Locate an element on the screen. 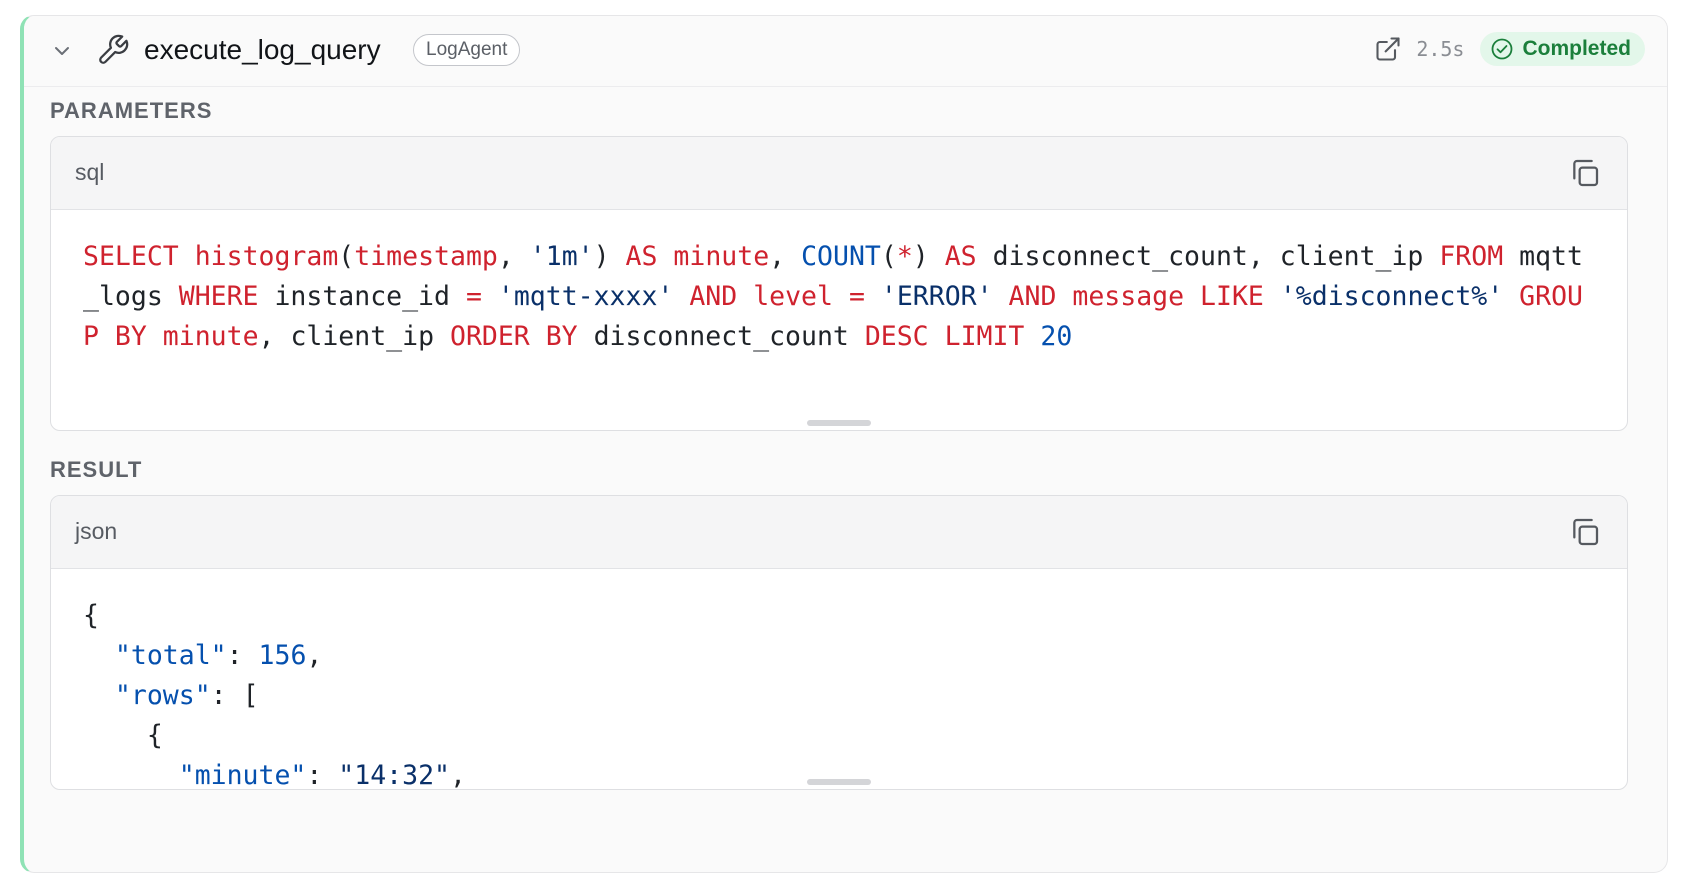 The width and height of the screenshot is (1688, 892). tool-name: execute_log_query is located at coordinates (262, 49).